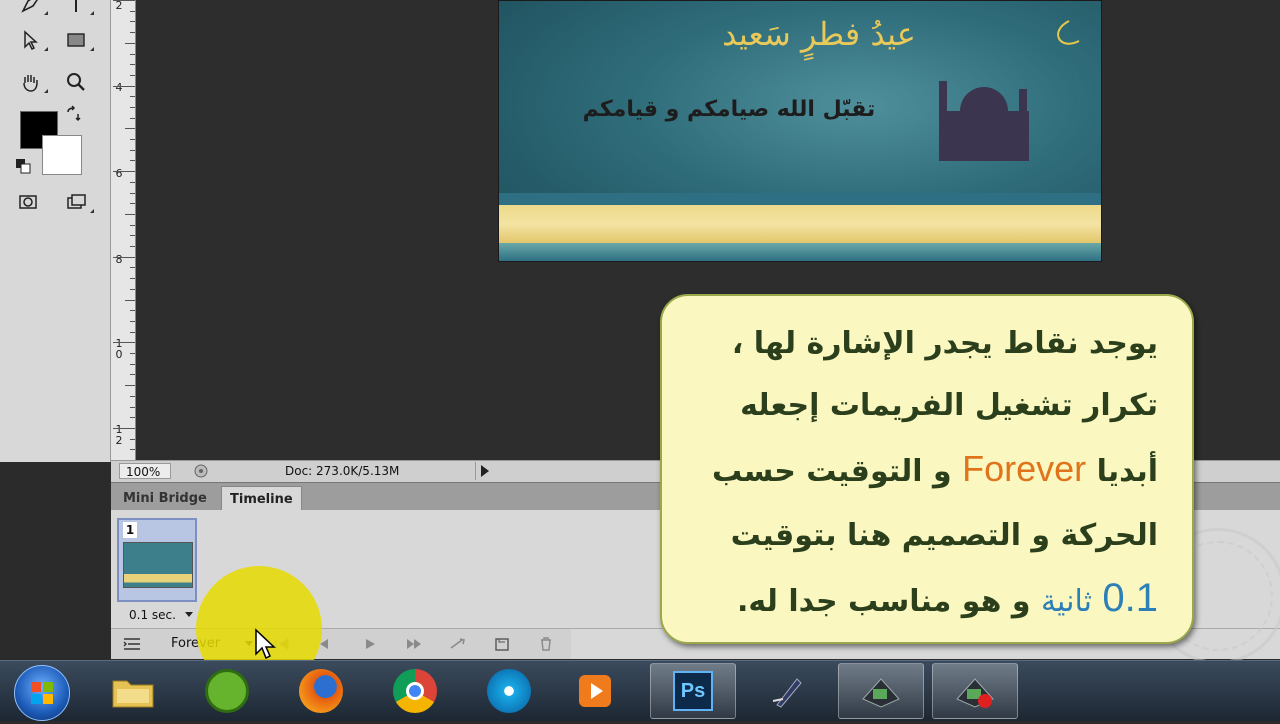  What do you see at coordinates (77, 9) in the screenshot?
I see `type-tool-icon` at bounding box center [77, 9].